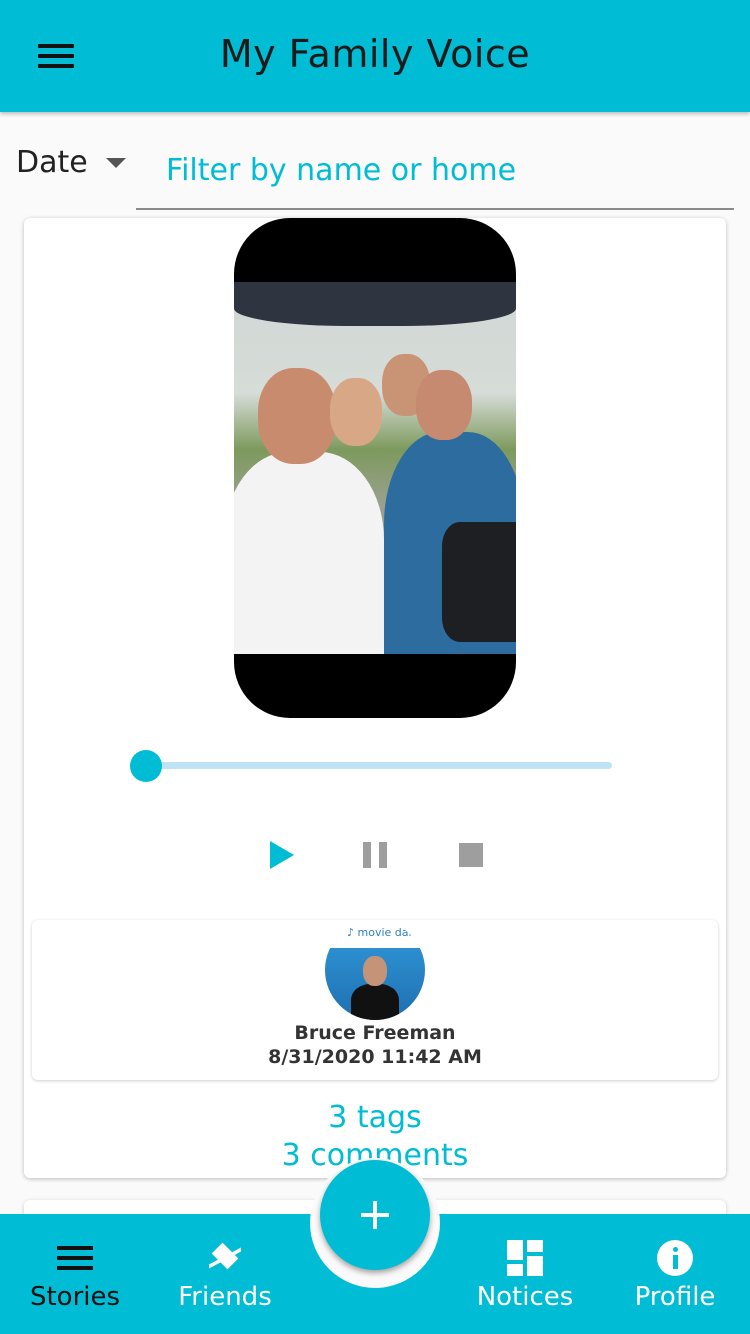 The height and width of the screenshot is (1334, 750). I want to click on dashboard-icon, so click(525, 1258).